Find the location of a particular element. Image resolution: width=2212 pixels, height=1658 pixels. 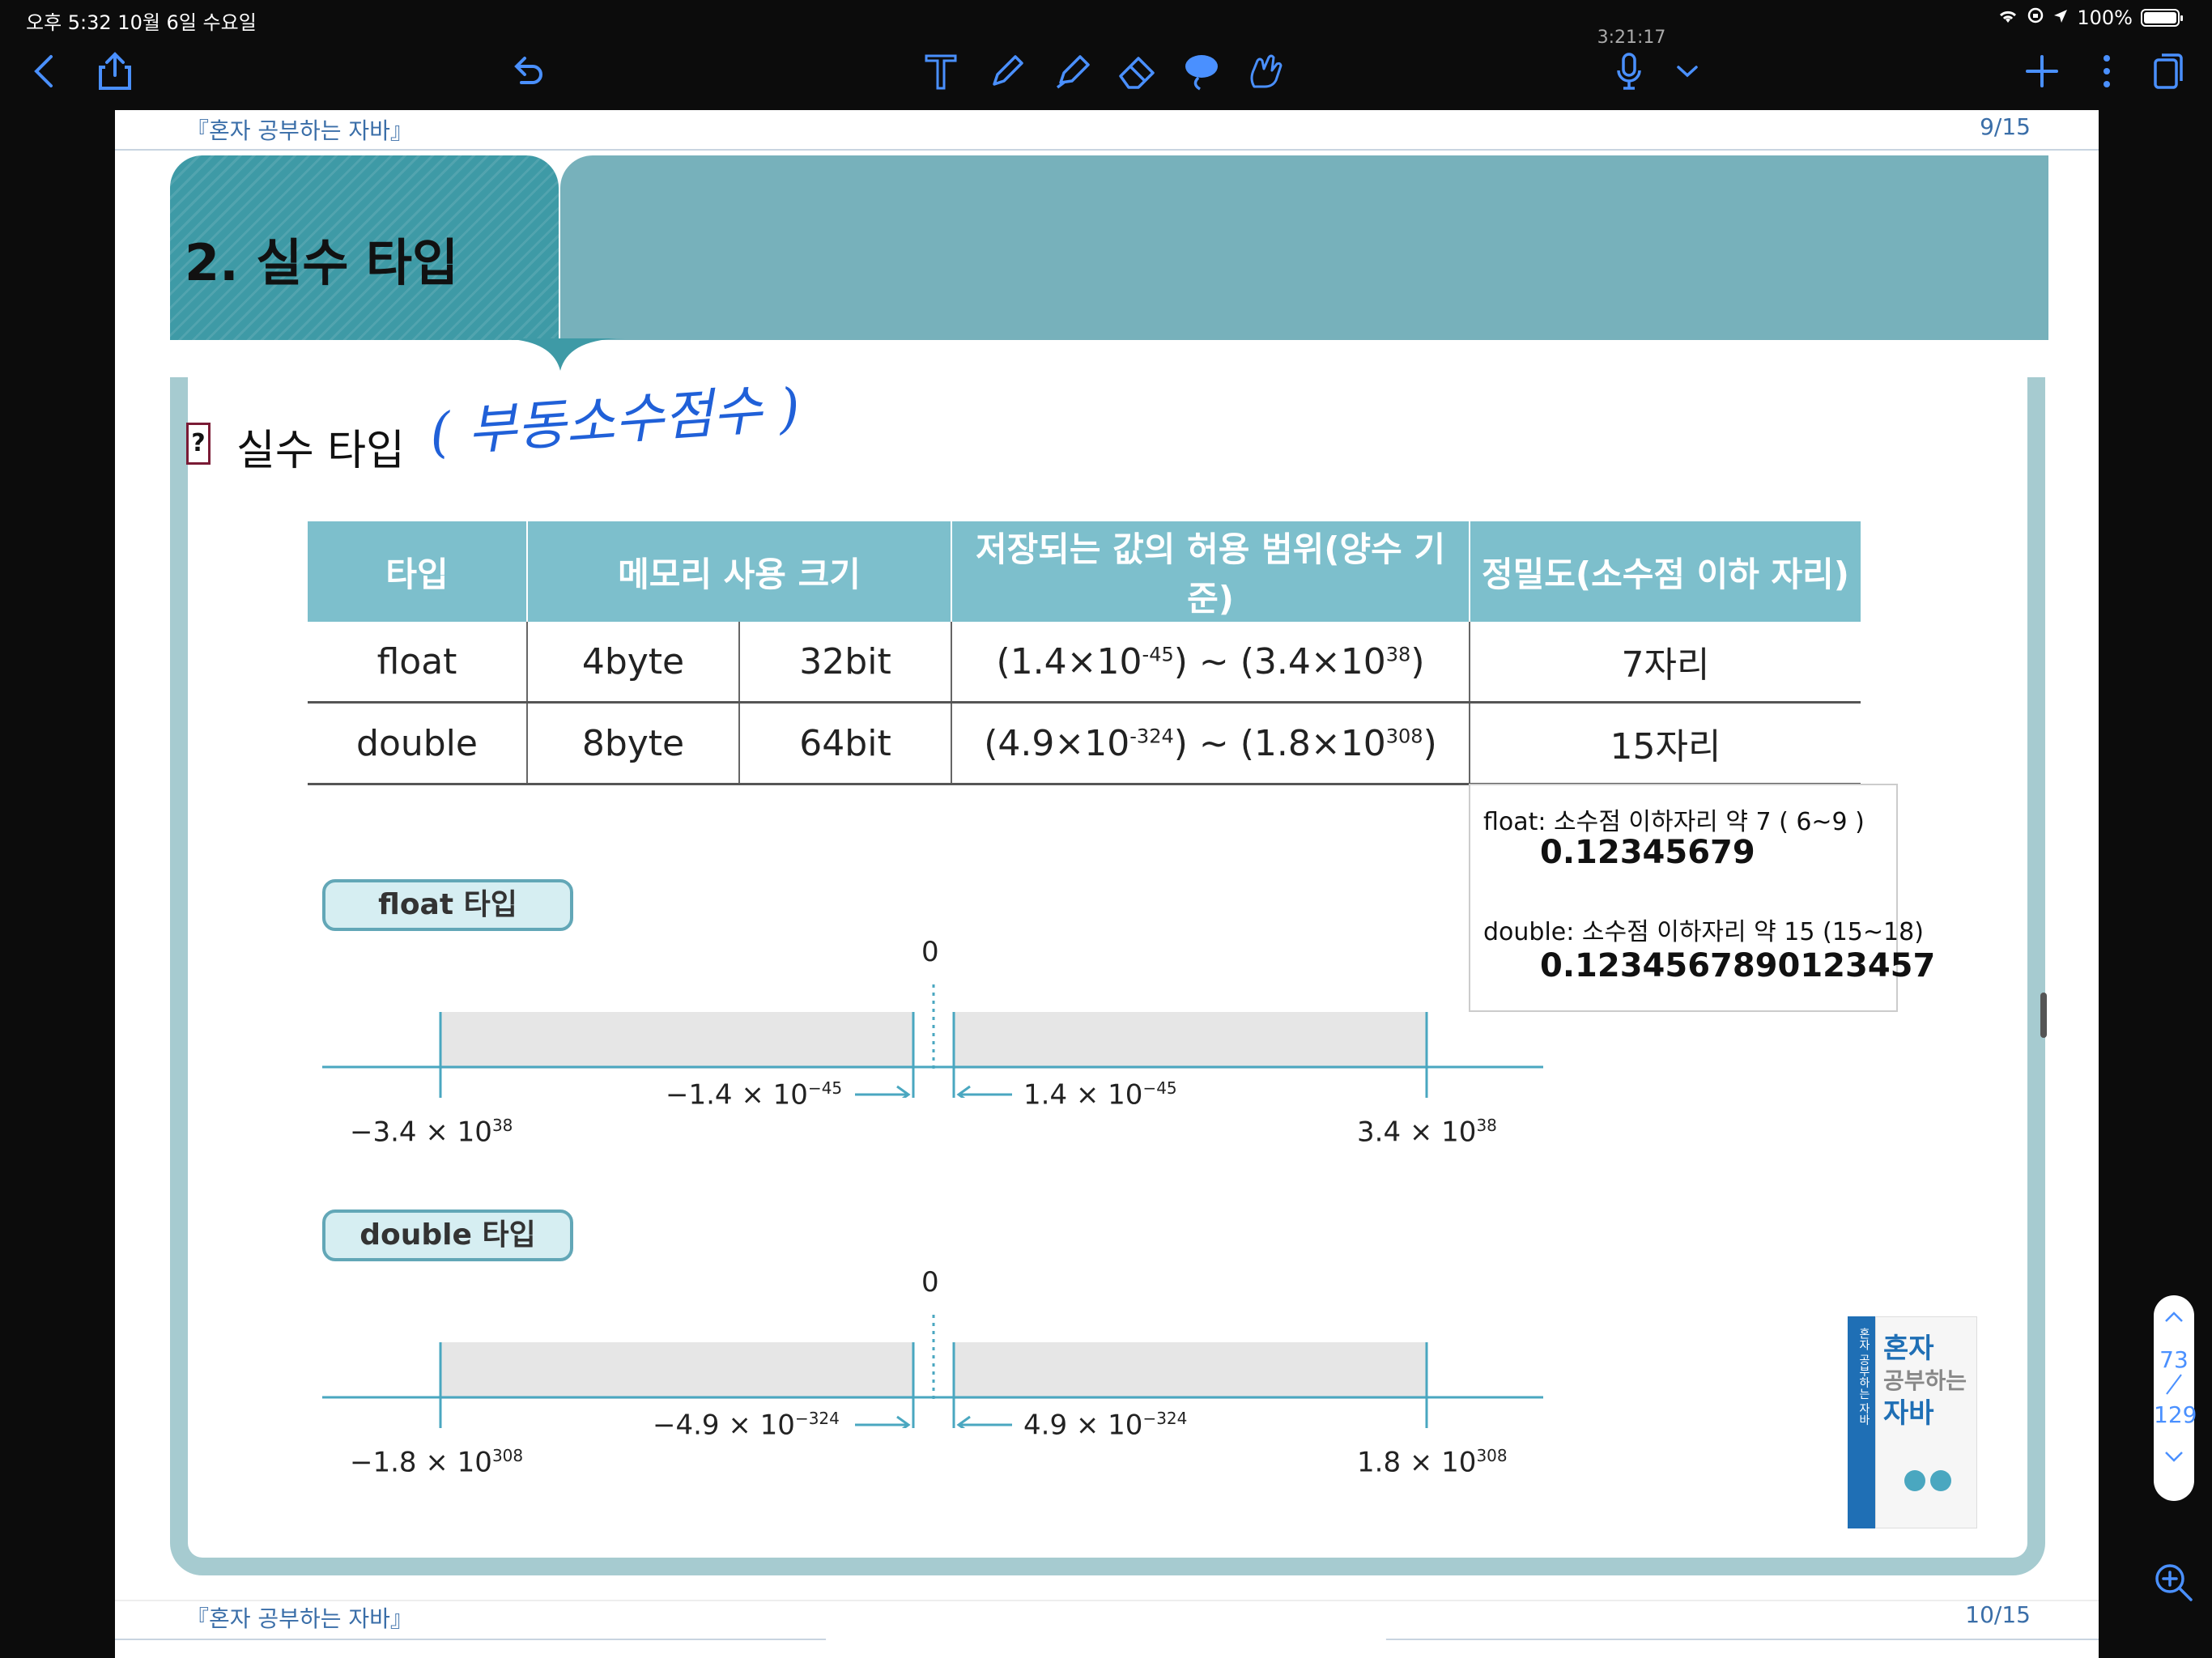

float-range-graphic is located at coordinates (933, 1041).